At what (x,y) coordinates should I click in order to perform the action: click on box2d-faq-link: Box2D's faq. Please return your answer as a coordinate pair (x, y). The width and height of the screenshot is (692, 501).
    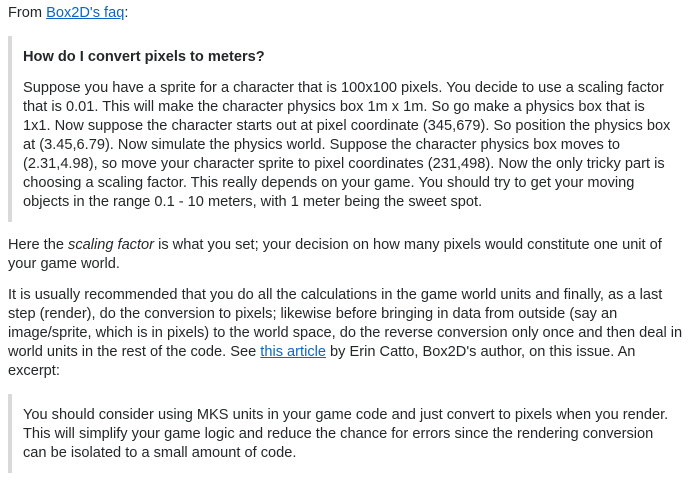
    Looking at the image, I should click on (85, 13).